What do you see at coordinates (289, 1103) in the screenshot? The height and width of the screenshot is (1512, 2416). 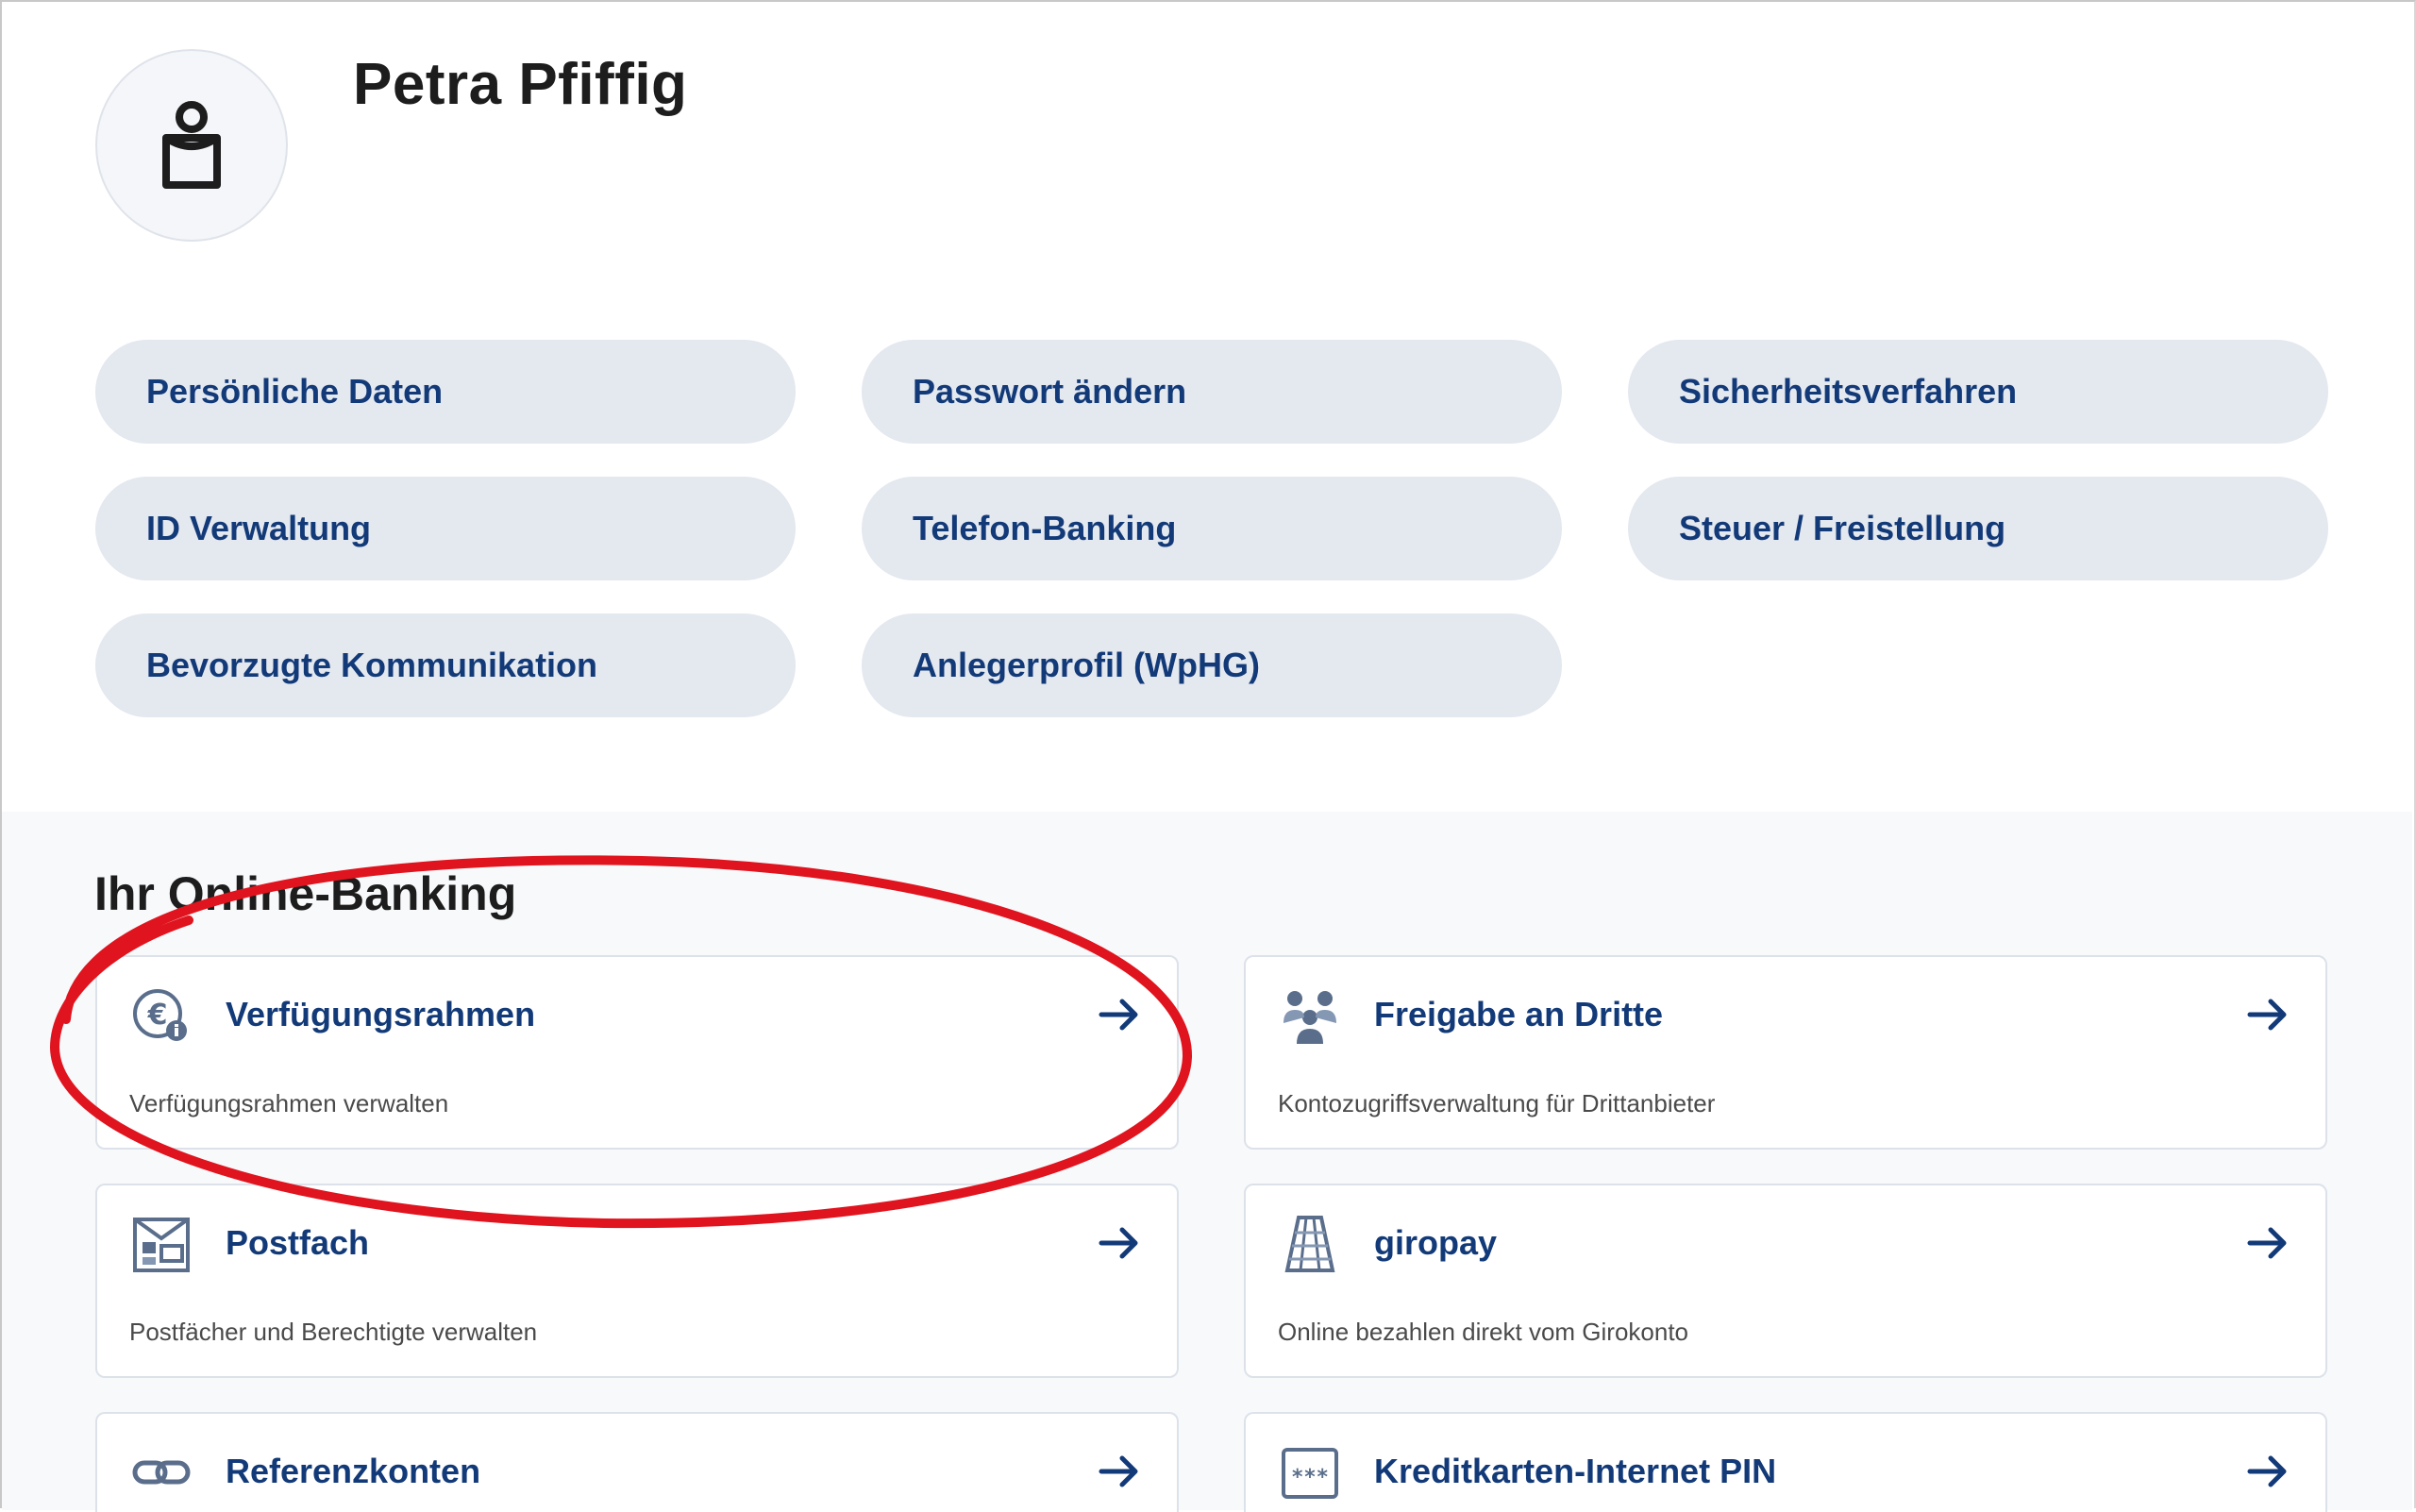 I see `card-description: Verfügungsrahmen verwalten` at bounding box center [289, 1103].